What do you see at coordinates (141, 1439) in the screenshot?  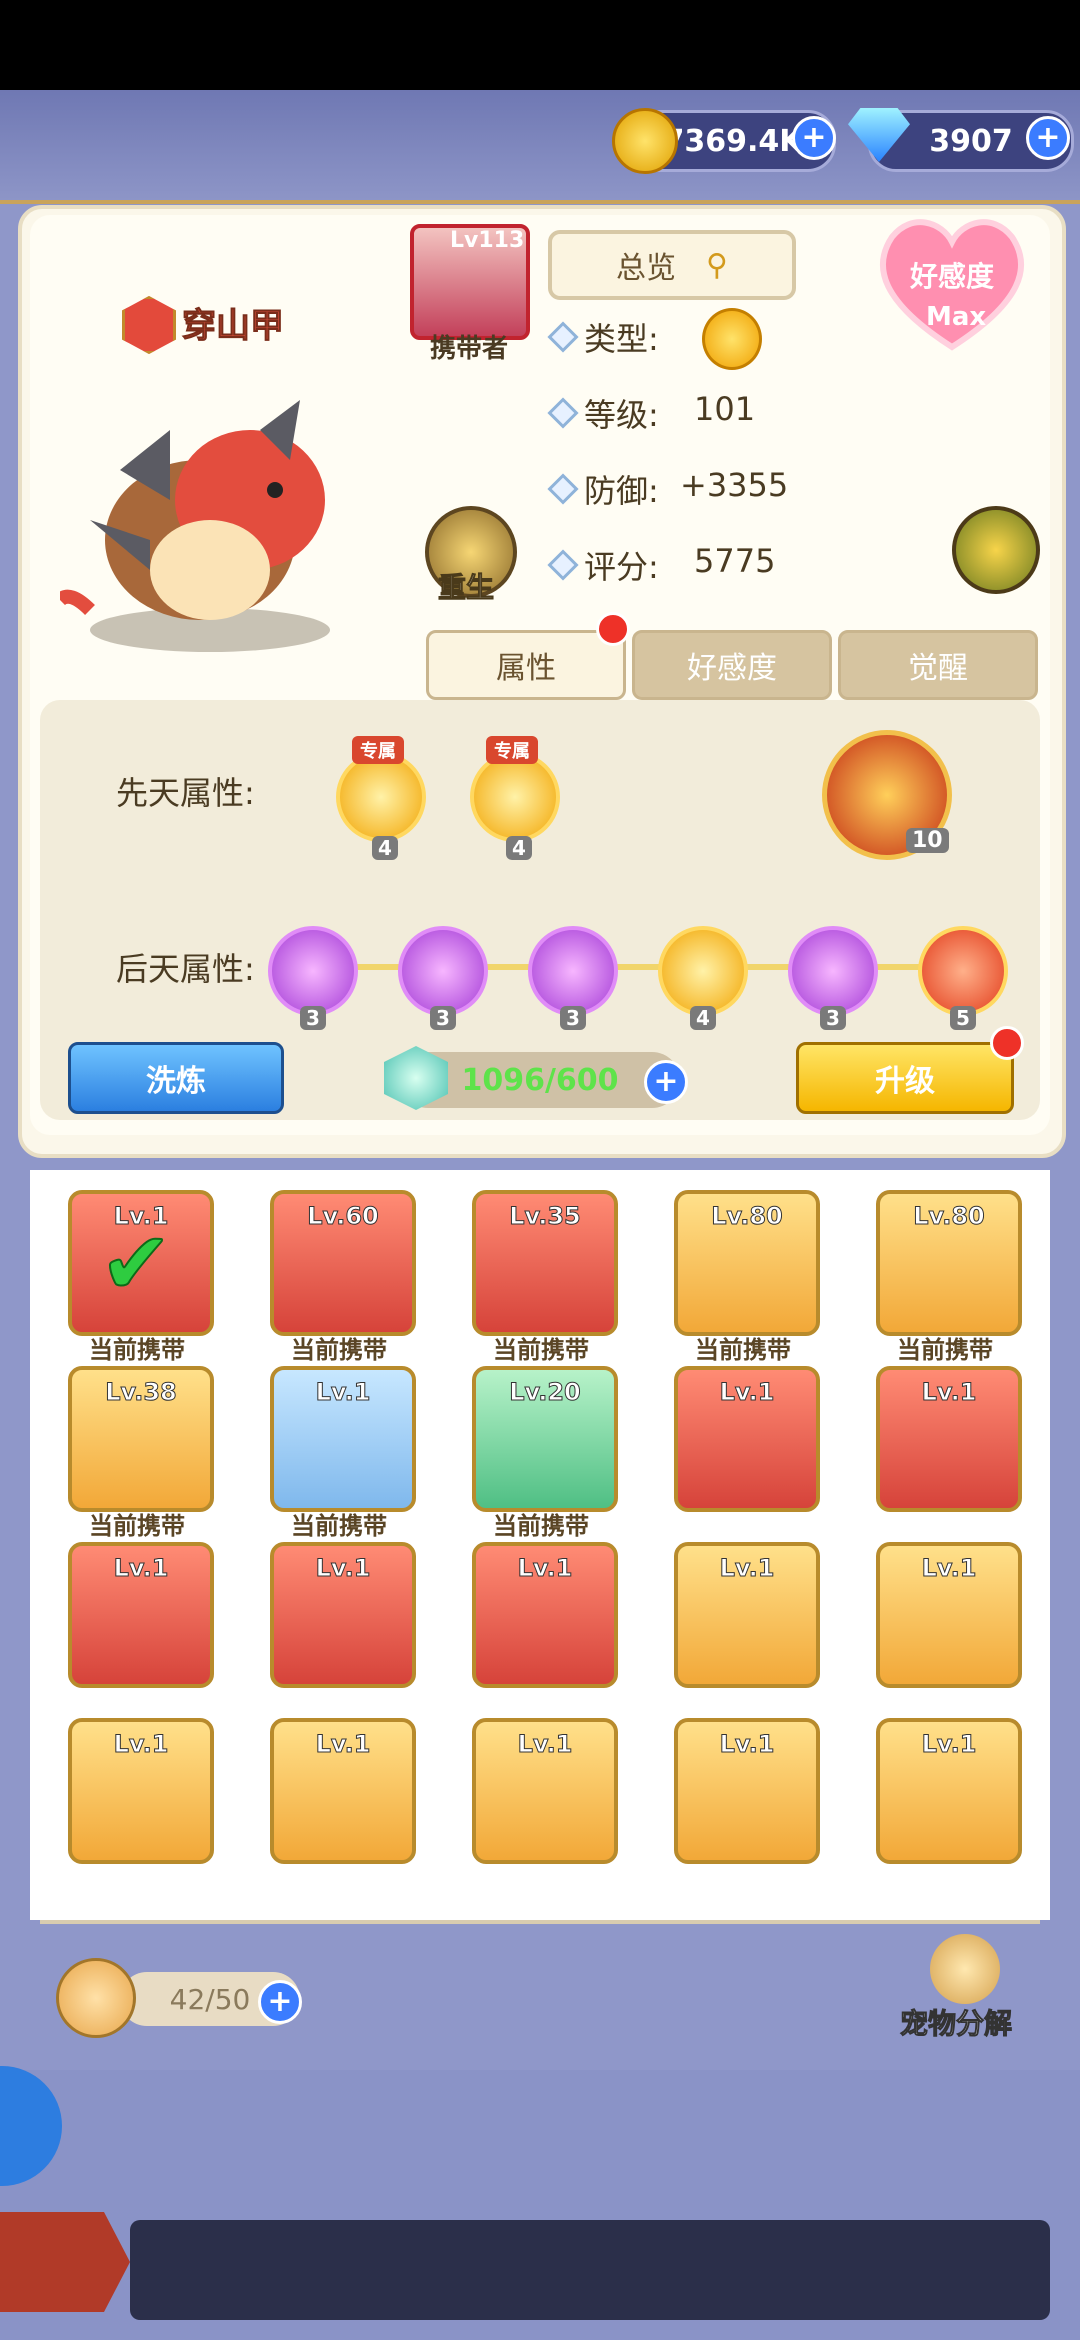 I see `pet-card: Lv.38` at bounding box center [141, 1439].